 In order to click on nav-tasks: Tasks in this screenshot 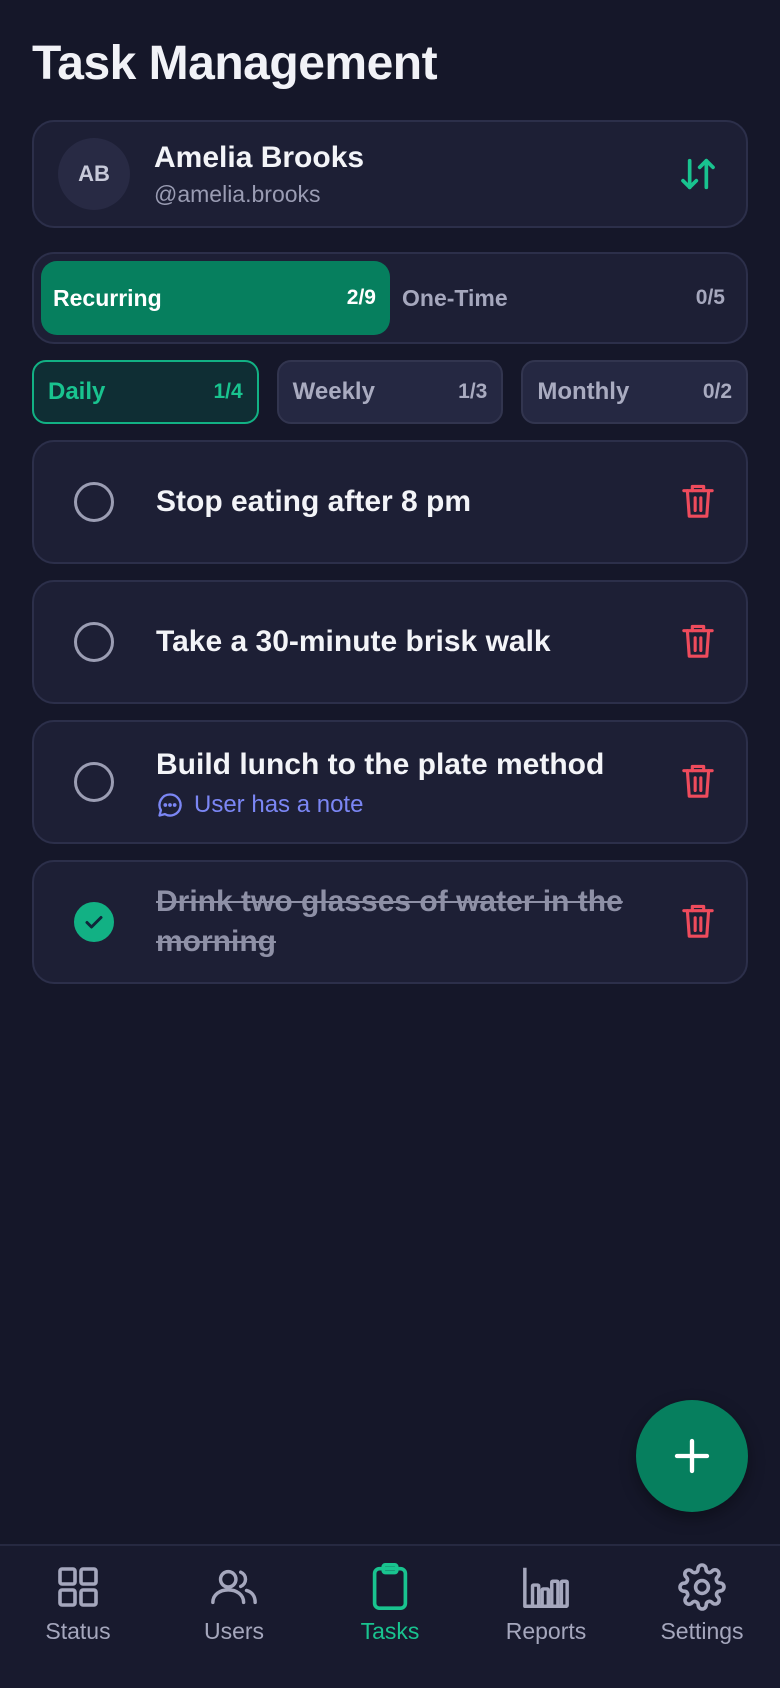, I will do `click(390, 1617)`.